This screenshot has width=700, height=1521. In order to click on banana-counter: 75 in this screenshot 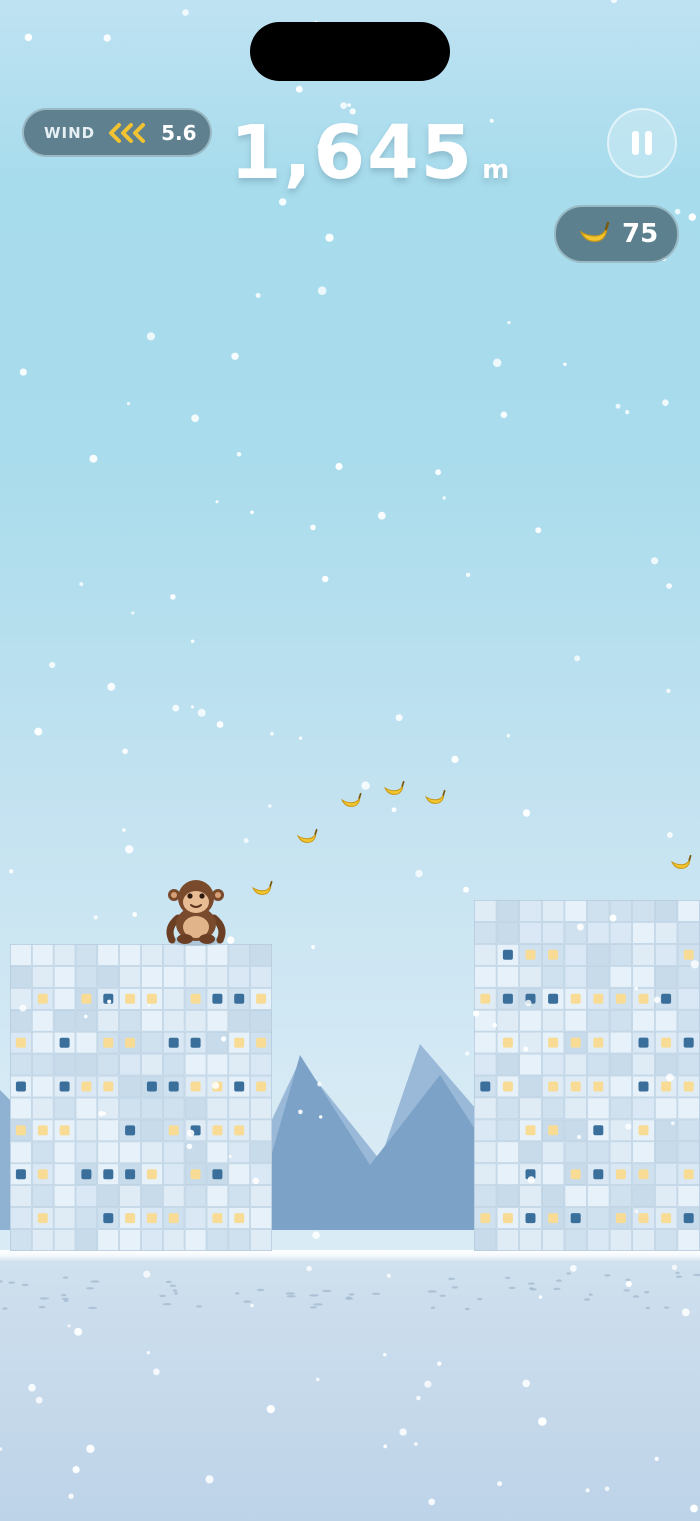, I will do `click(616, 234)`.